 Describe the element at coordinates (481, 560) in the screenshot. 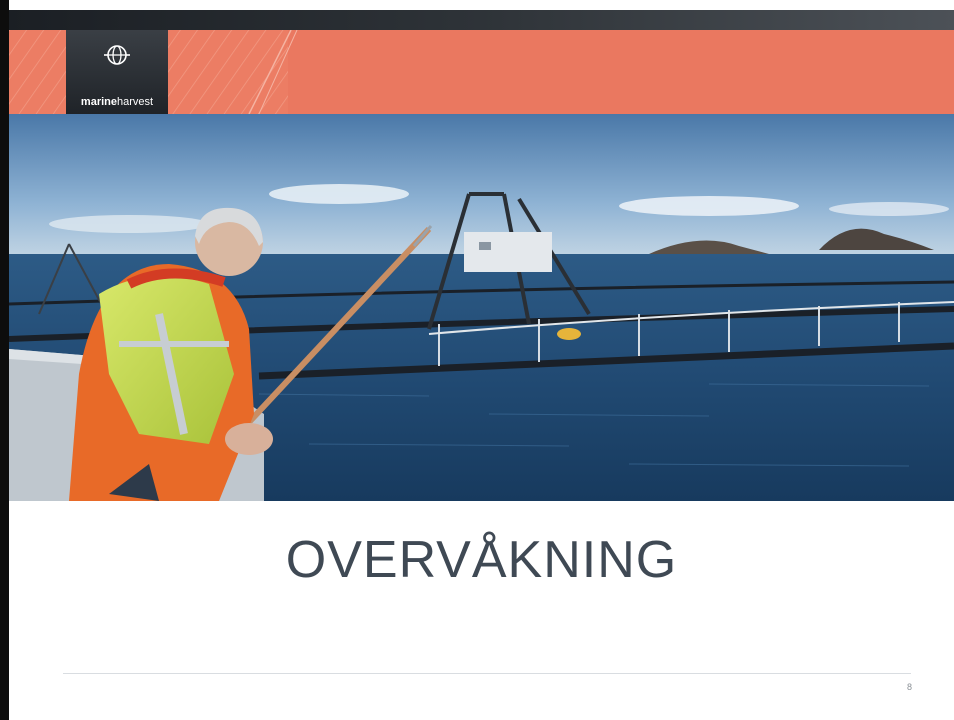

I see `slide-title: OVERVÅKNING` at that location.